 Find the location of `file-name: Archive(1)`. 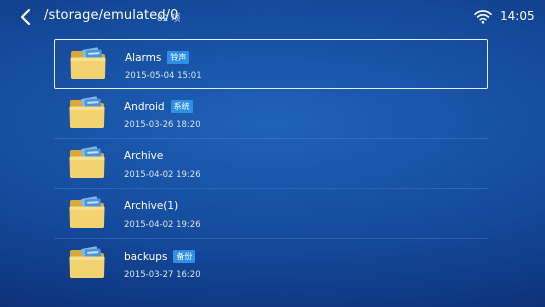

file-name: Archive(1) is located at coordinates (151, 206).